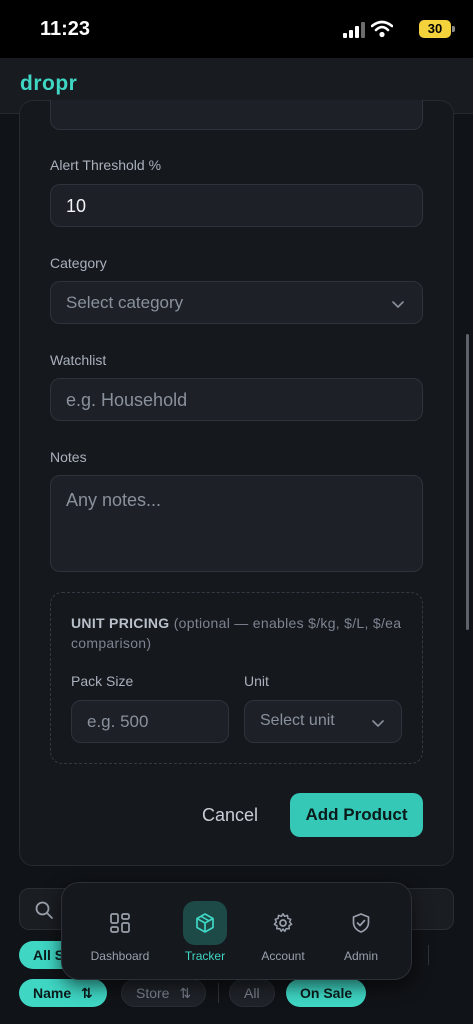 The height and width of the screenshot is (1024, 473). I want to click on watchlist-placeholder: e.g. Household, so click(127, 400).